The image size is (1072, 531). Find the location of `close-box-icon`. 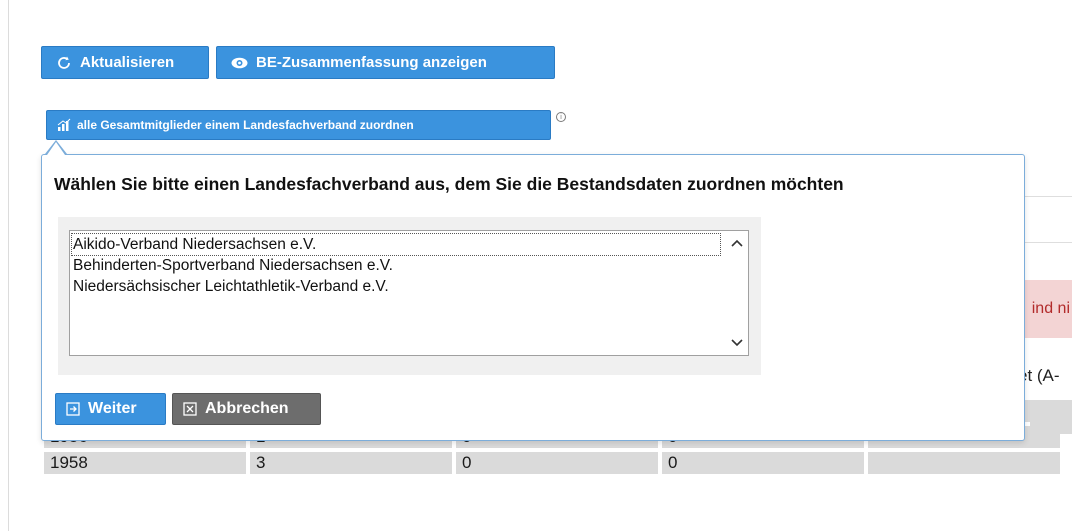

close-box-icon is located at coordinates (190, 409).